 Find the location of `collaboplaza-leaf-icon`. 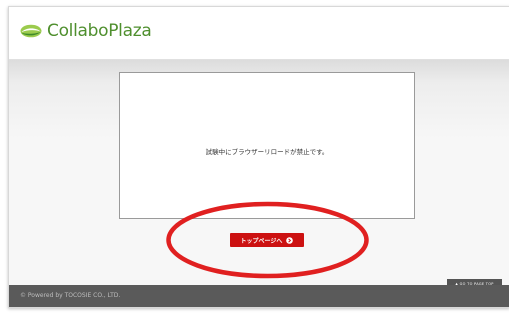

collaboplaza-leaf-icon is located at coordinates (31, 31).